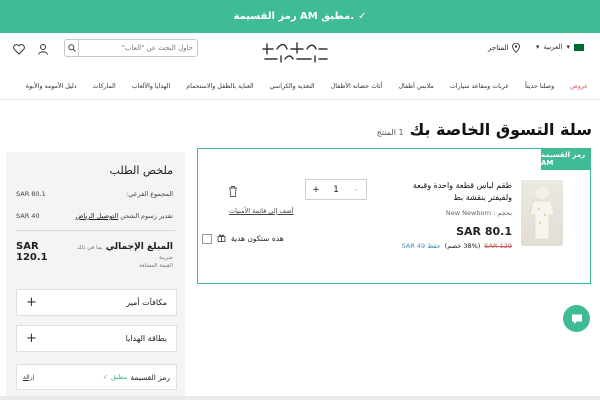 This screenshot has width=600, height=400. Describe the element at coordinates (51, 86) in the screenshot. I see `nav-item-guide: دليل الأمومة والأبوة` at that location.